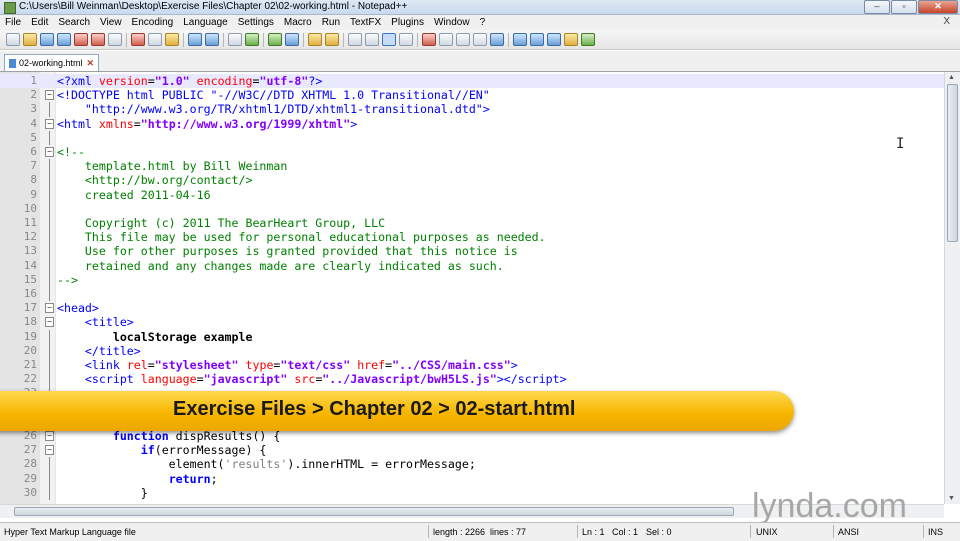 This screenshot has height=541, width=960. What do you see at coordinates (303, 39) in the screenshot?
I see `toolbar-separator` at bounding box center [303, 39].